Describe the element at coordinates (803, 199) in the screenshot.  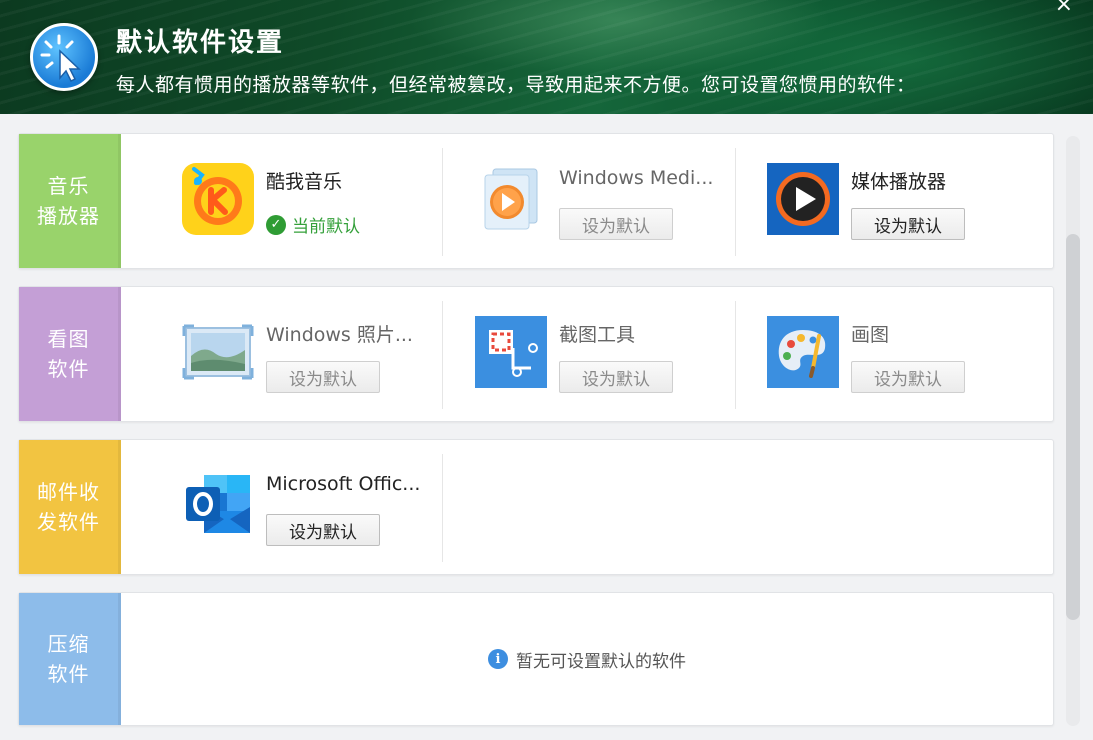
I see `media-player-icon` at that location.